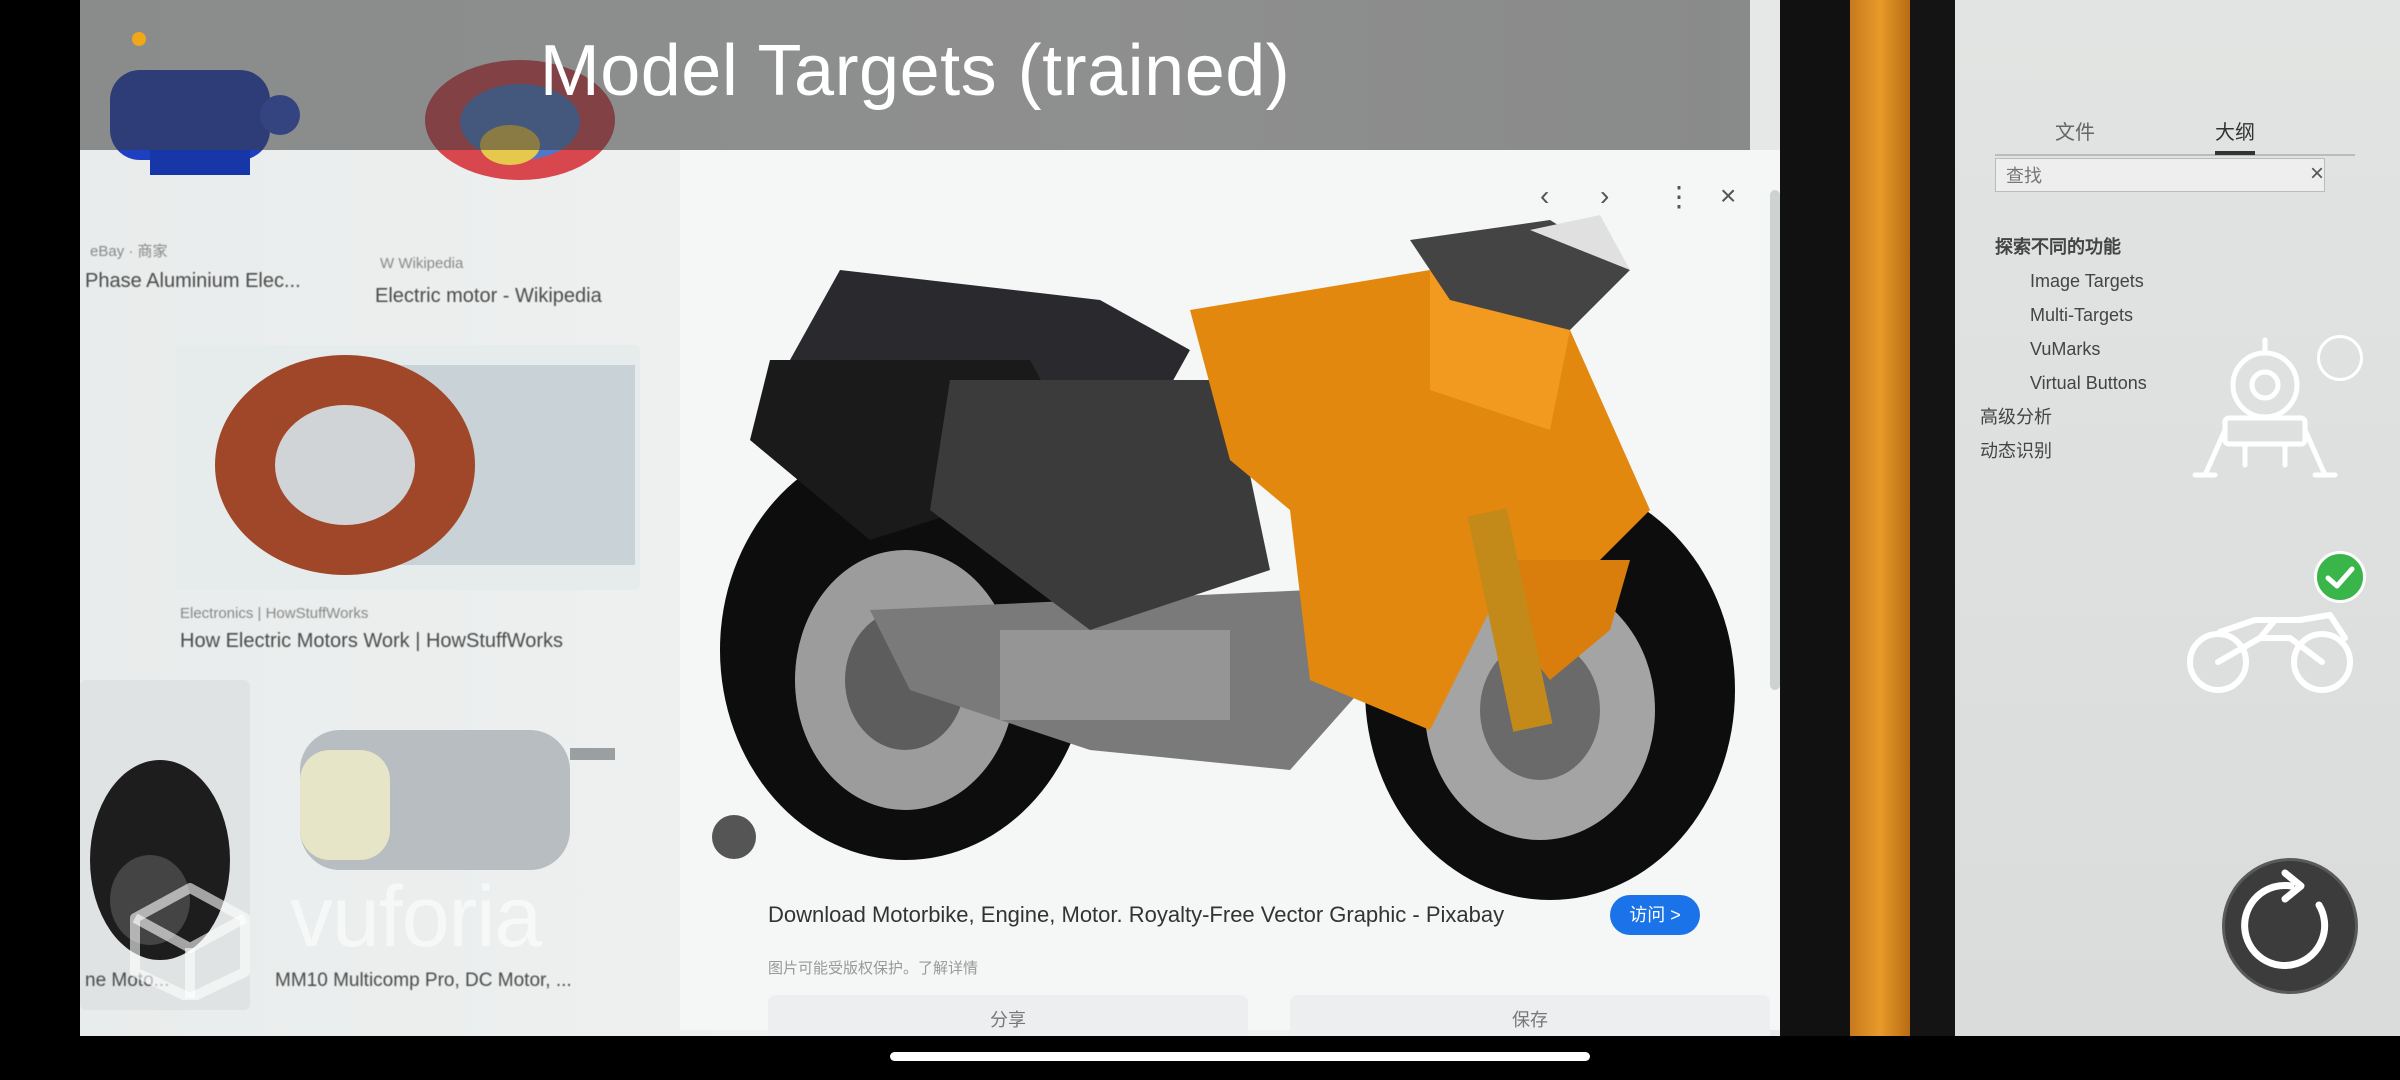 This screenshot has height=1080, width=2400. I want to click on more-icon: ⋮, so click(1679, 196).